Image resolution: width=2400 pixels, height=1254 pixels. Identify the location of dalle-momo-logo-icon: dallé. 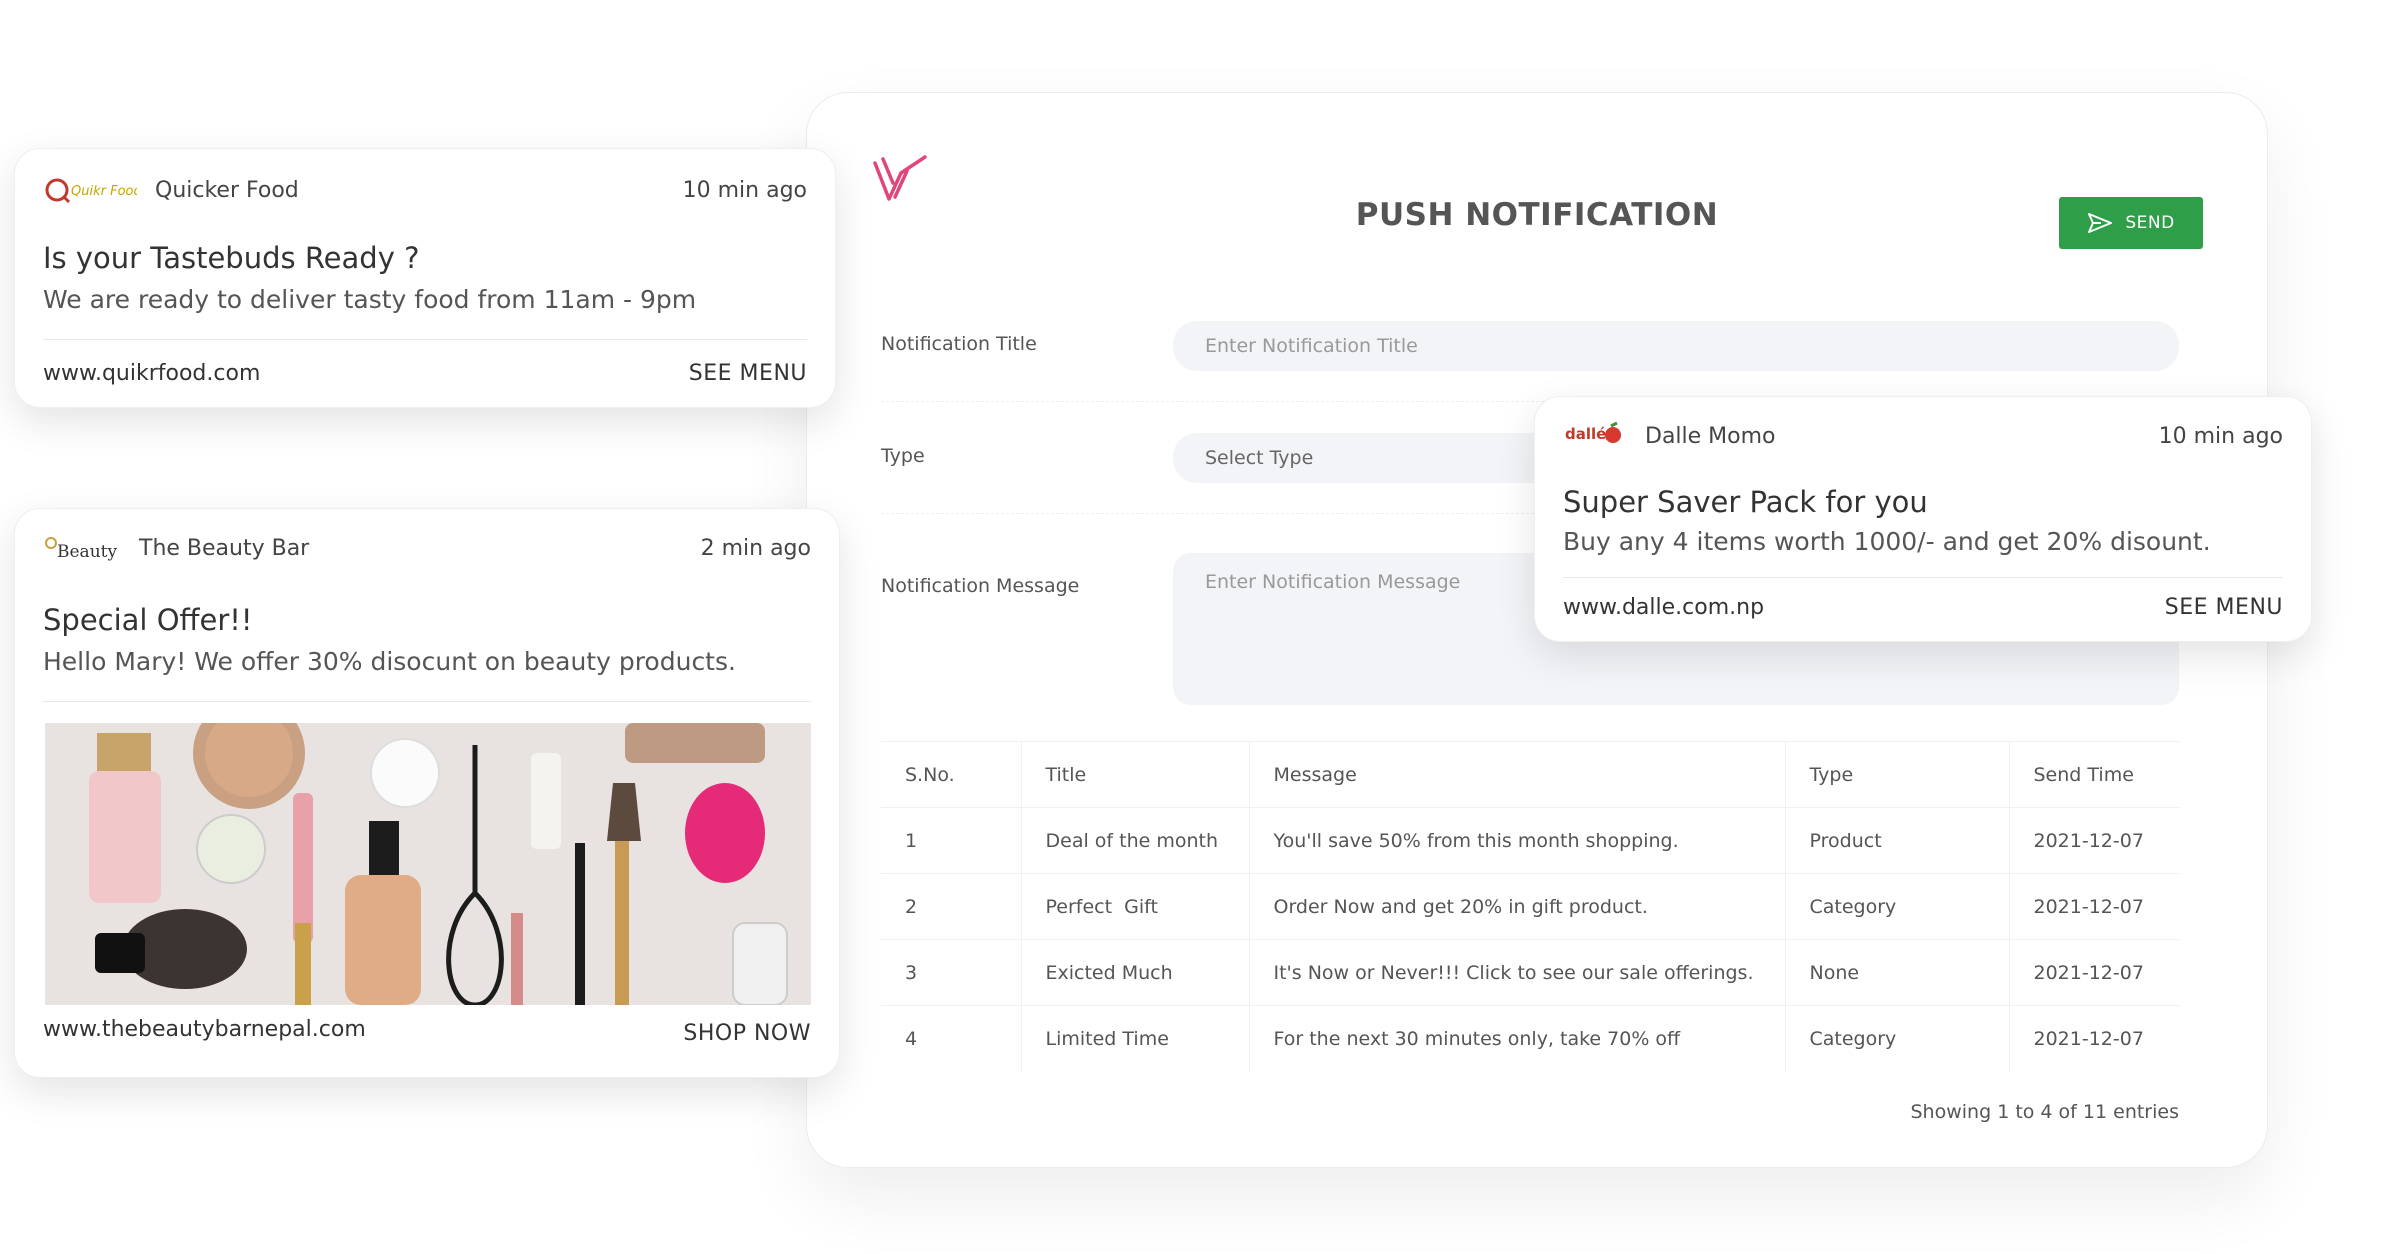
(1595, 436).